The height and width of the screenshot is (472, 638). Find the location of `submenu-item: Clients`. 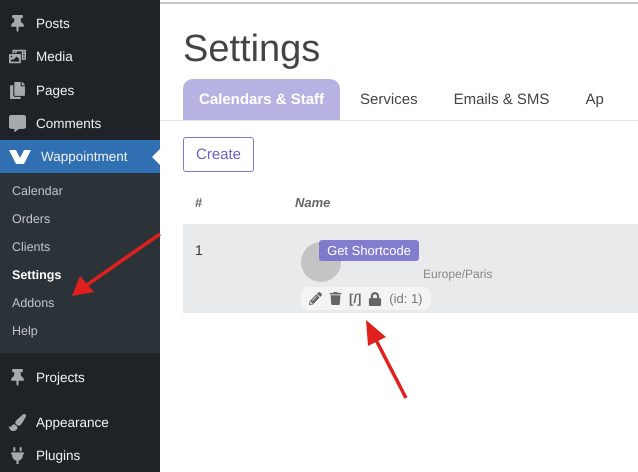

submenu-item: Clients is located at coordinates (80, 247).